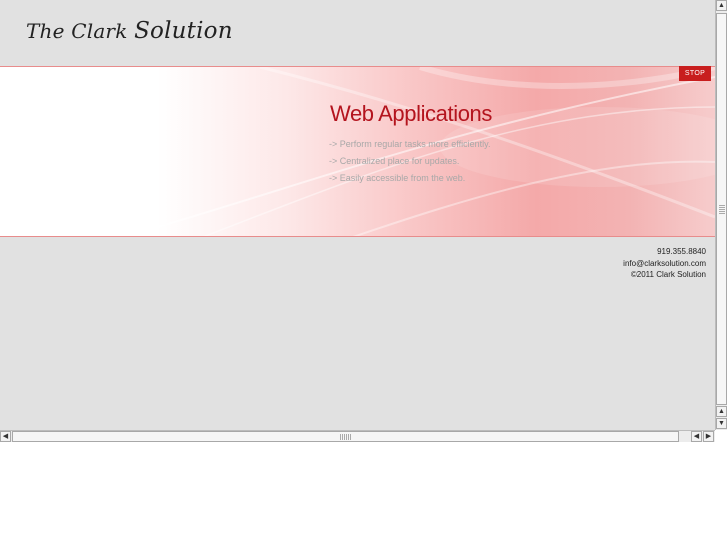 The width and height of the screenshot is (727, 545). I want to click on horizontal-scrollbar: ◀ ◀ ▶, so click(357, 436).